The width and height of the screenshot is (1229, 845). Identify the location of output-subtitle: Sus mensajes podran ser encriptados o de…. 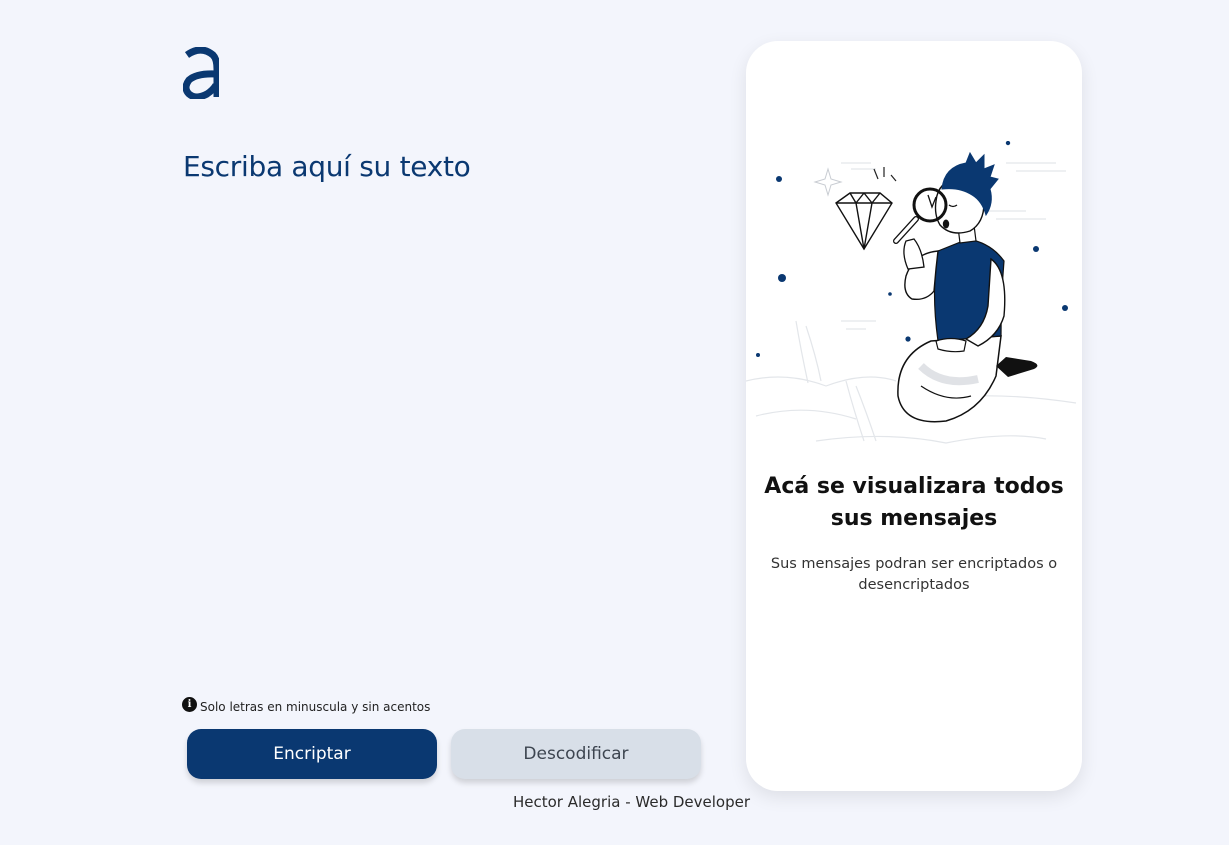
(914, 574).